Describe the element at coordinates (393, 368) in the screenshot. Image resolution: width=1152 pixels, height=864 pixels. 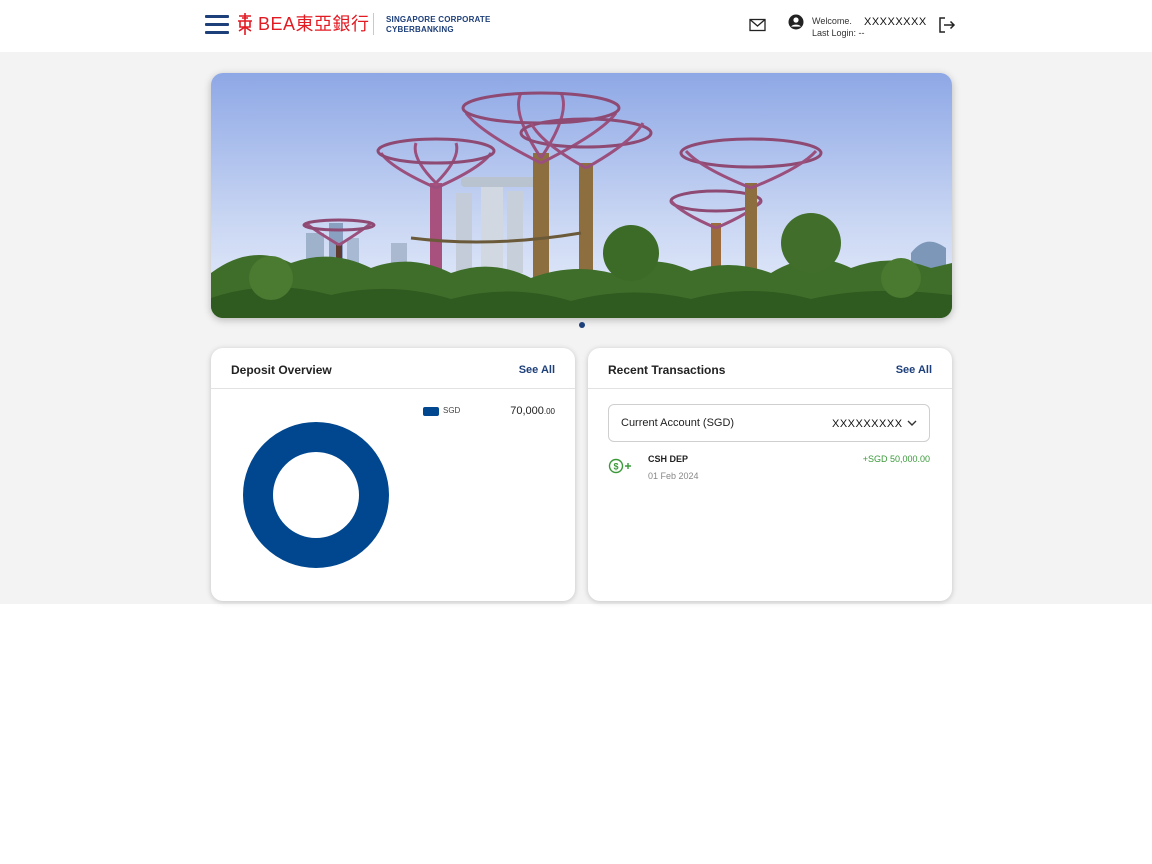
I see `deposit-overview-header: Deposit Overview See All` at that location.